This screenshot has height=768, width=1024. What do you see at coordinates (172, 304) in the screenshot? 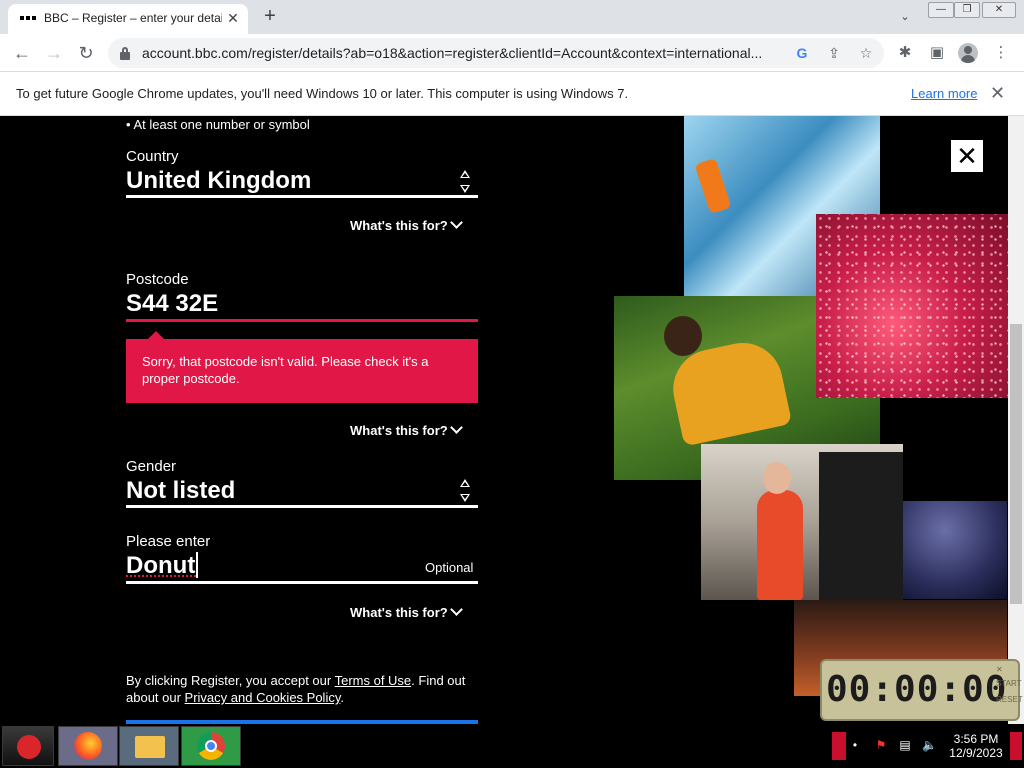
I see `postcode-input: S44 32E` at bounding box center [172, 304].